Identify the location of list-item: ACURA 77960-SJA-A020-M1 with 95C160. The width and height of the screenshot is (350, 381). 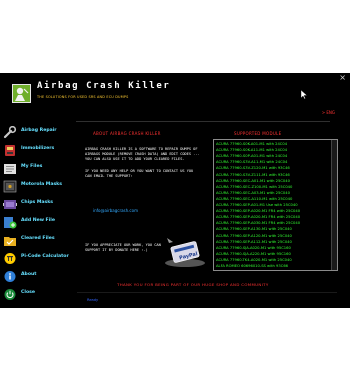
(253, 248).